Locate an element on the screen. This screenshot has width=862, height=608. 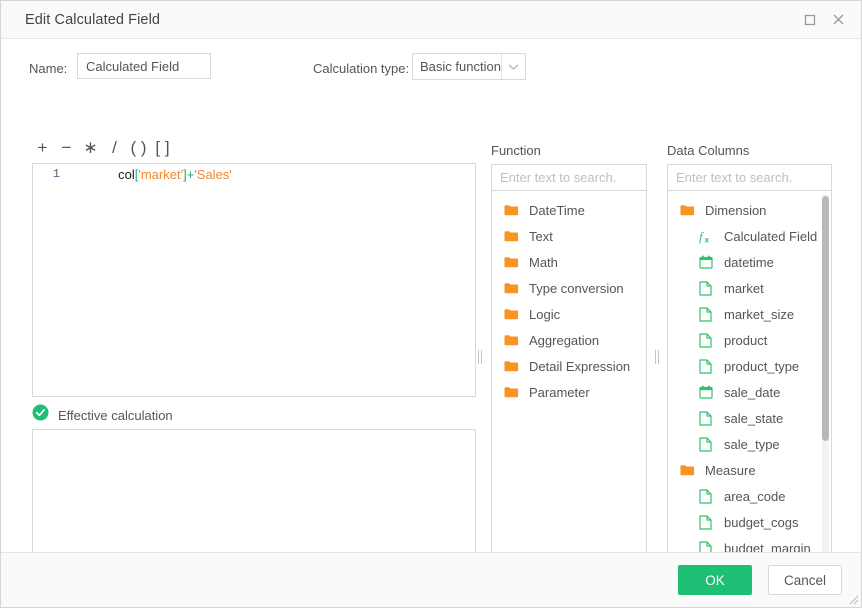
check-circle-icon is located at coordinates (40, 415).